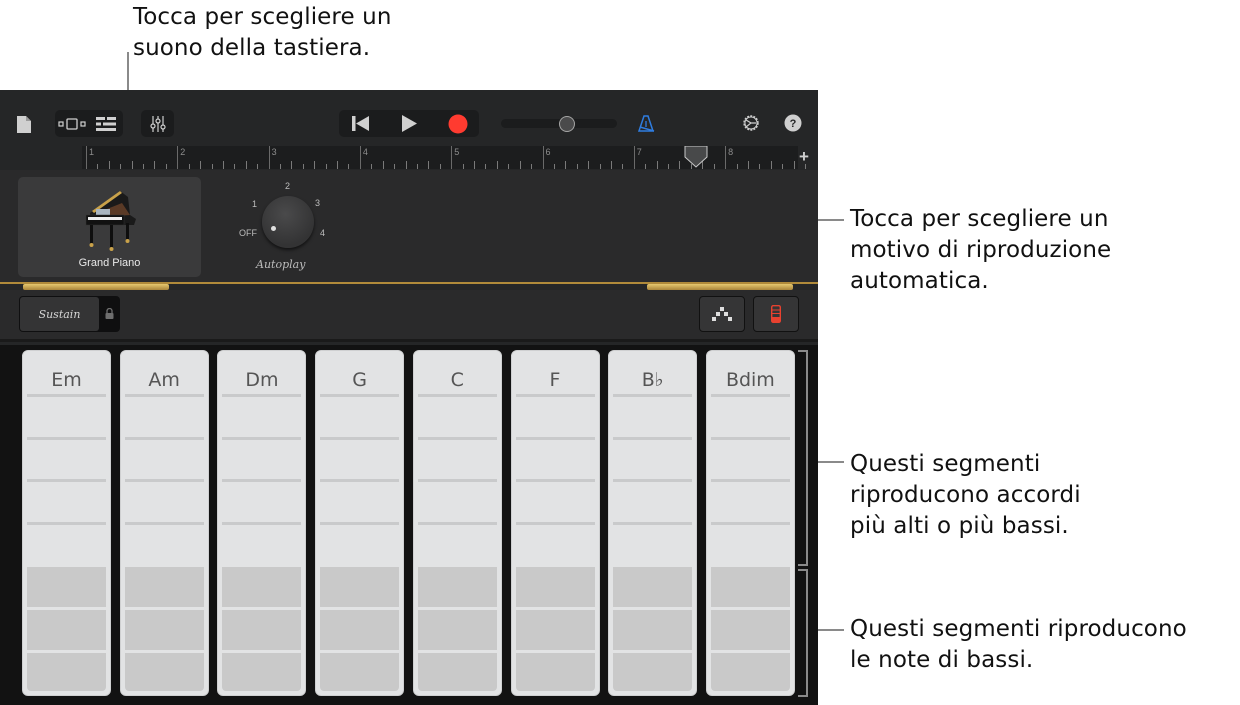 Image resolution: width=1240 pixels, height=705 pixels. Describe the element at coordinates (750, 523) in the screenshot. I see `chord-strip: Bdim` at that location.